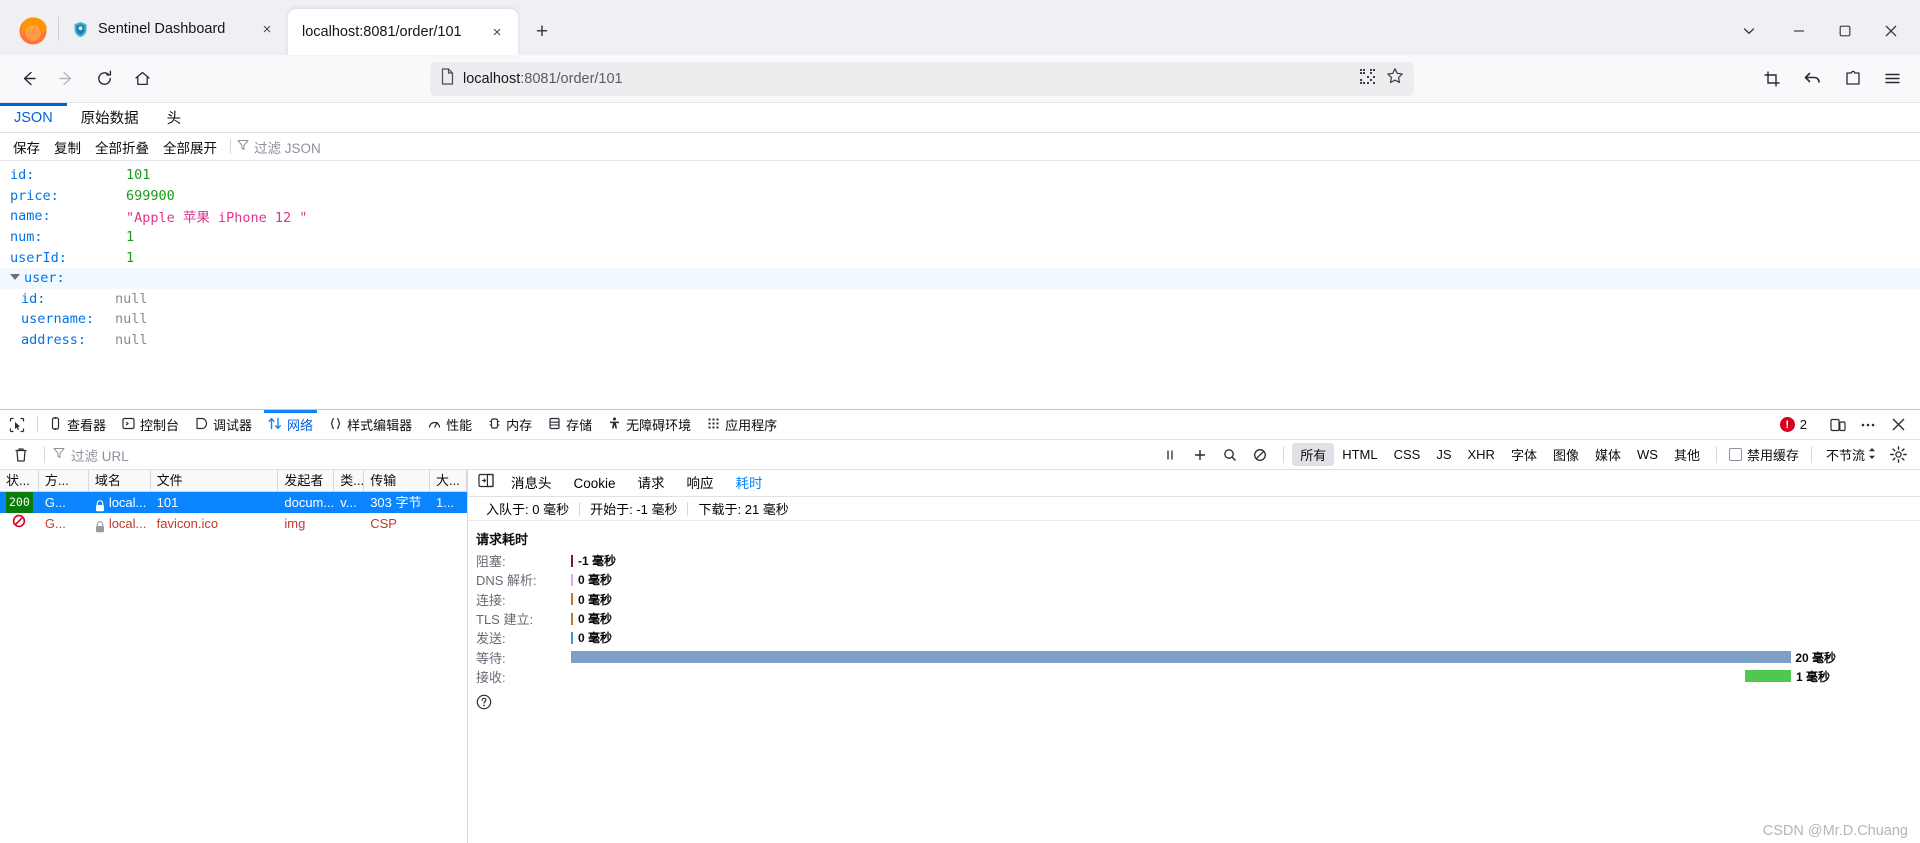 The height and width of the screenshot is (843, 1920). What do you see at coordinates (1367, 79) in the screenshot?
I see `qr-code-icon` at bounding box center [1367, 79].